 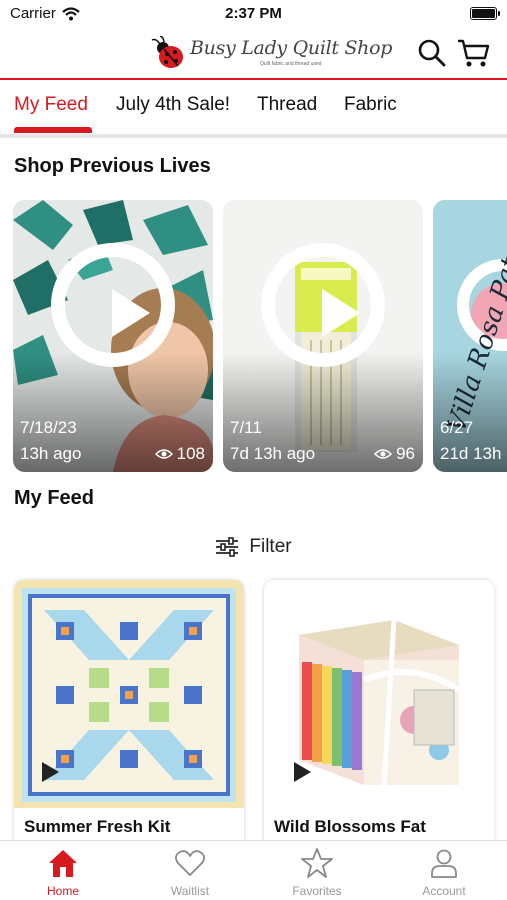 I want to click on live-video-card: 7/18/23 13h ago 108, so click(x=113, y=336).